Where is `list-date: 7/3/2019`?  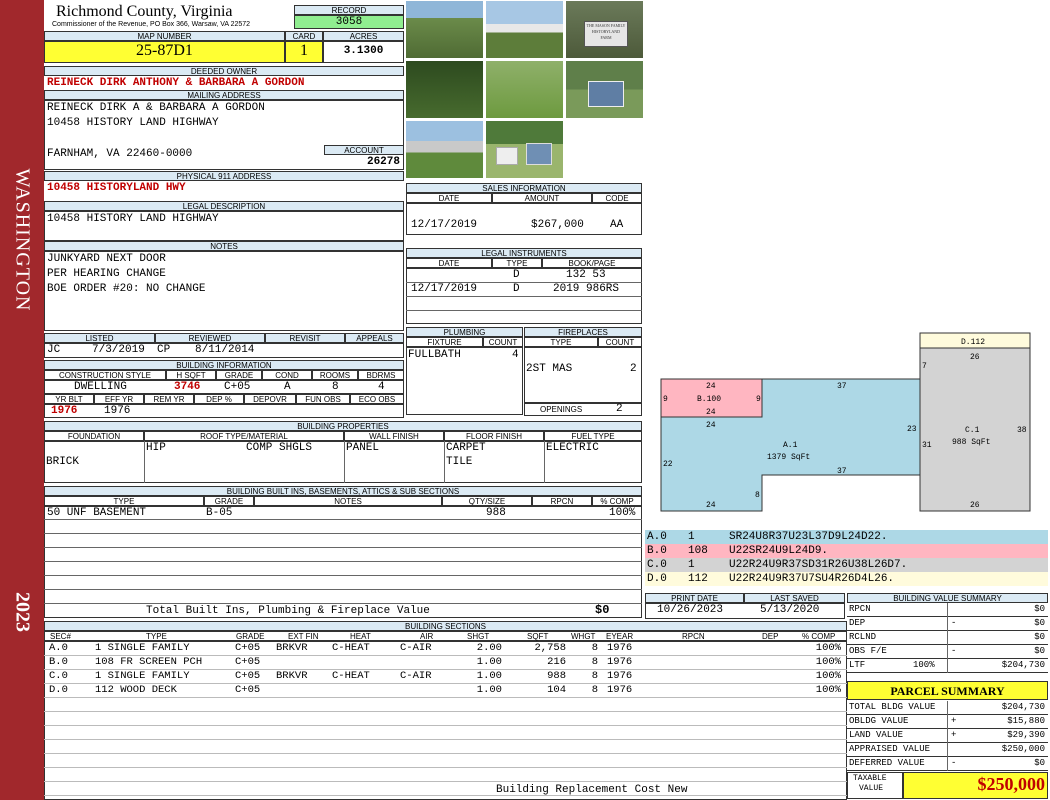
list-date: 7/3/2019 is located at coordinates (118, 350).